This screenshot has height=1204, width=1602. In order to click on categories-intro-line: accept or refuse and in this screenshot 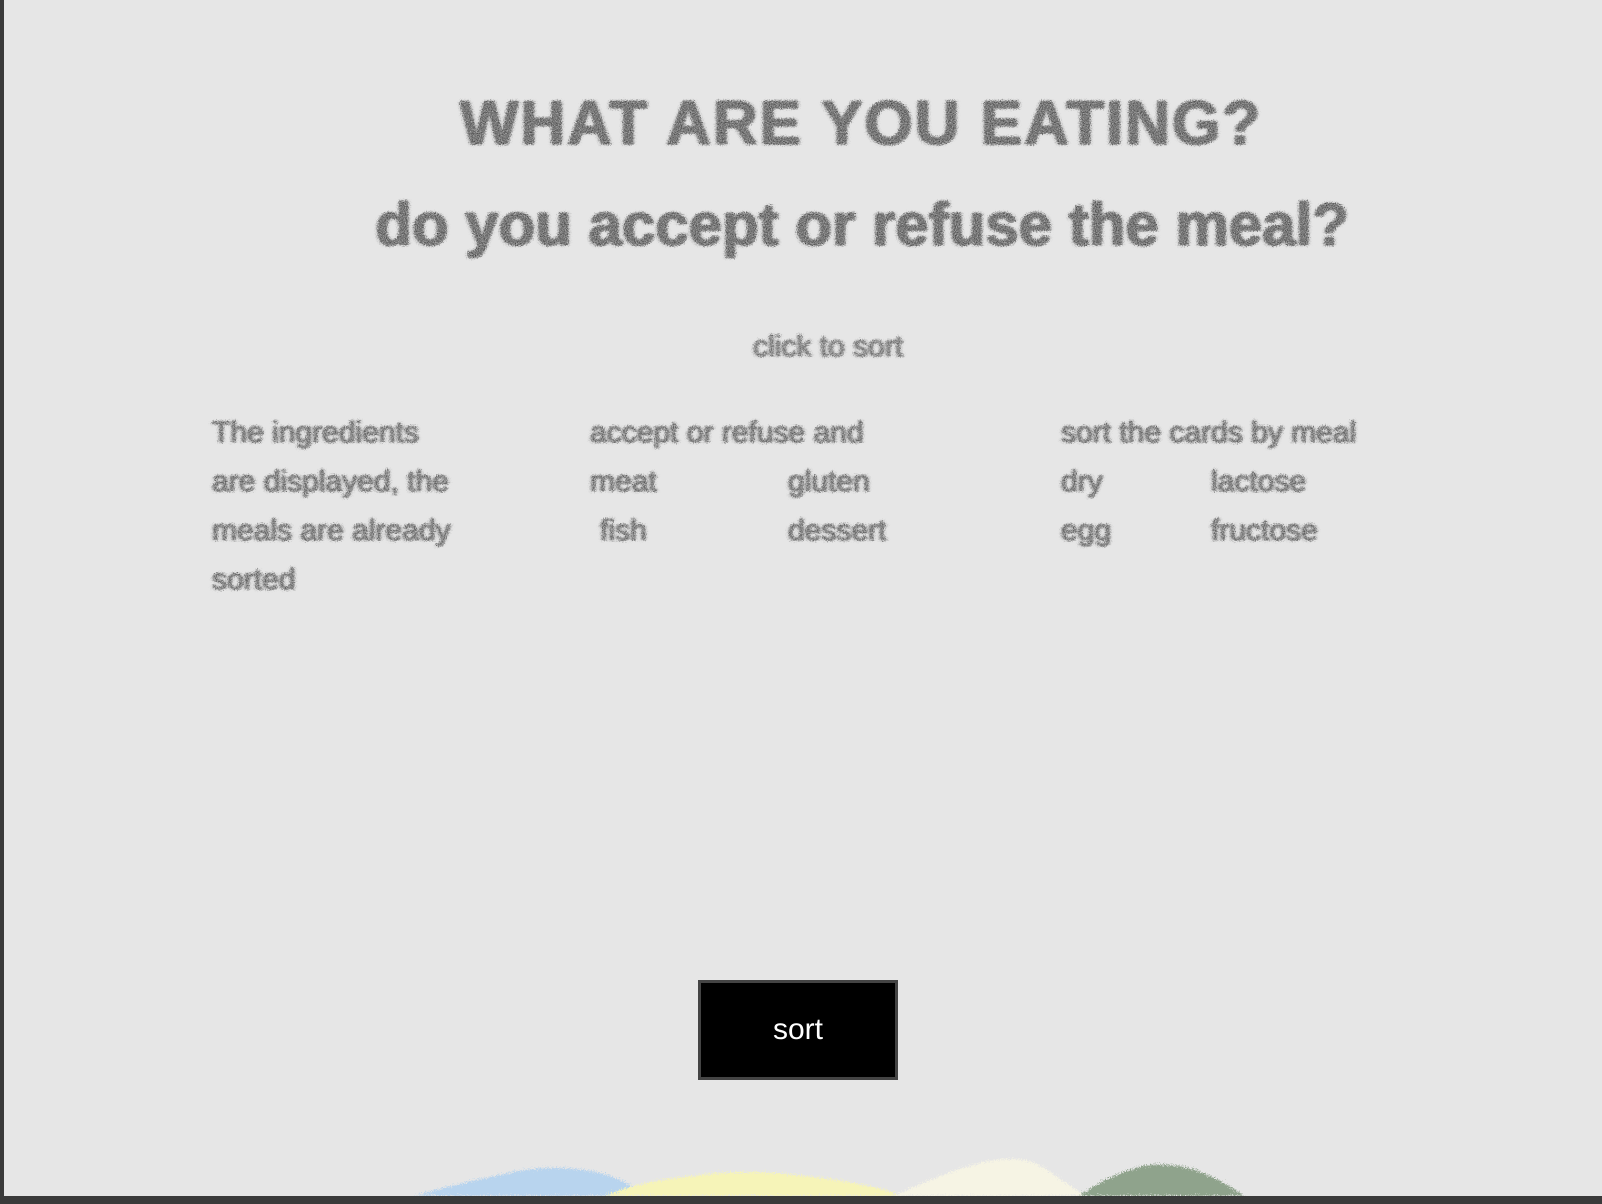, I will do `click(727, 432)`.